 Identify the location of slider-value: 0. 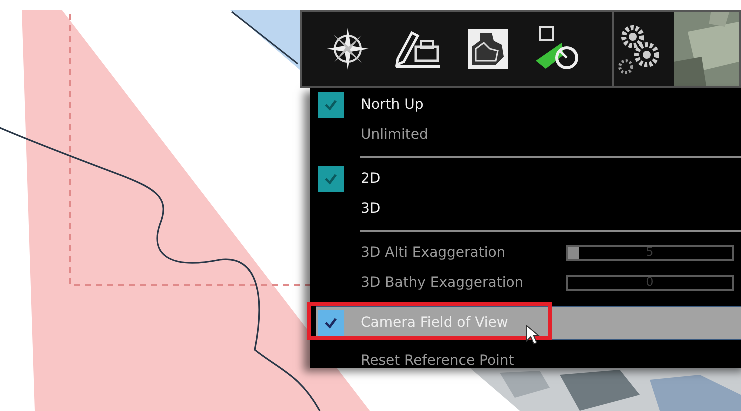
(650, 282).